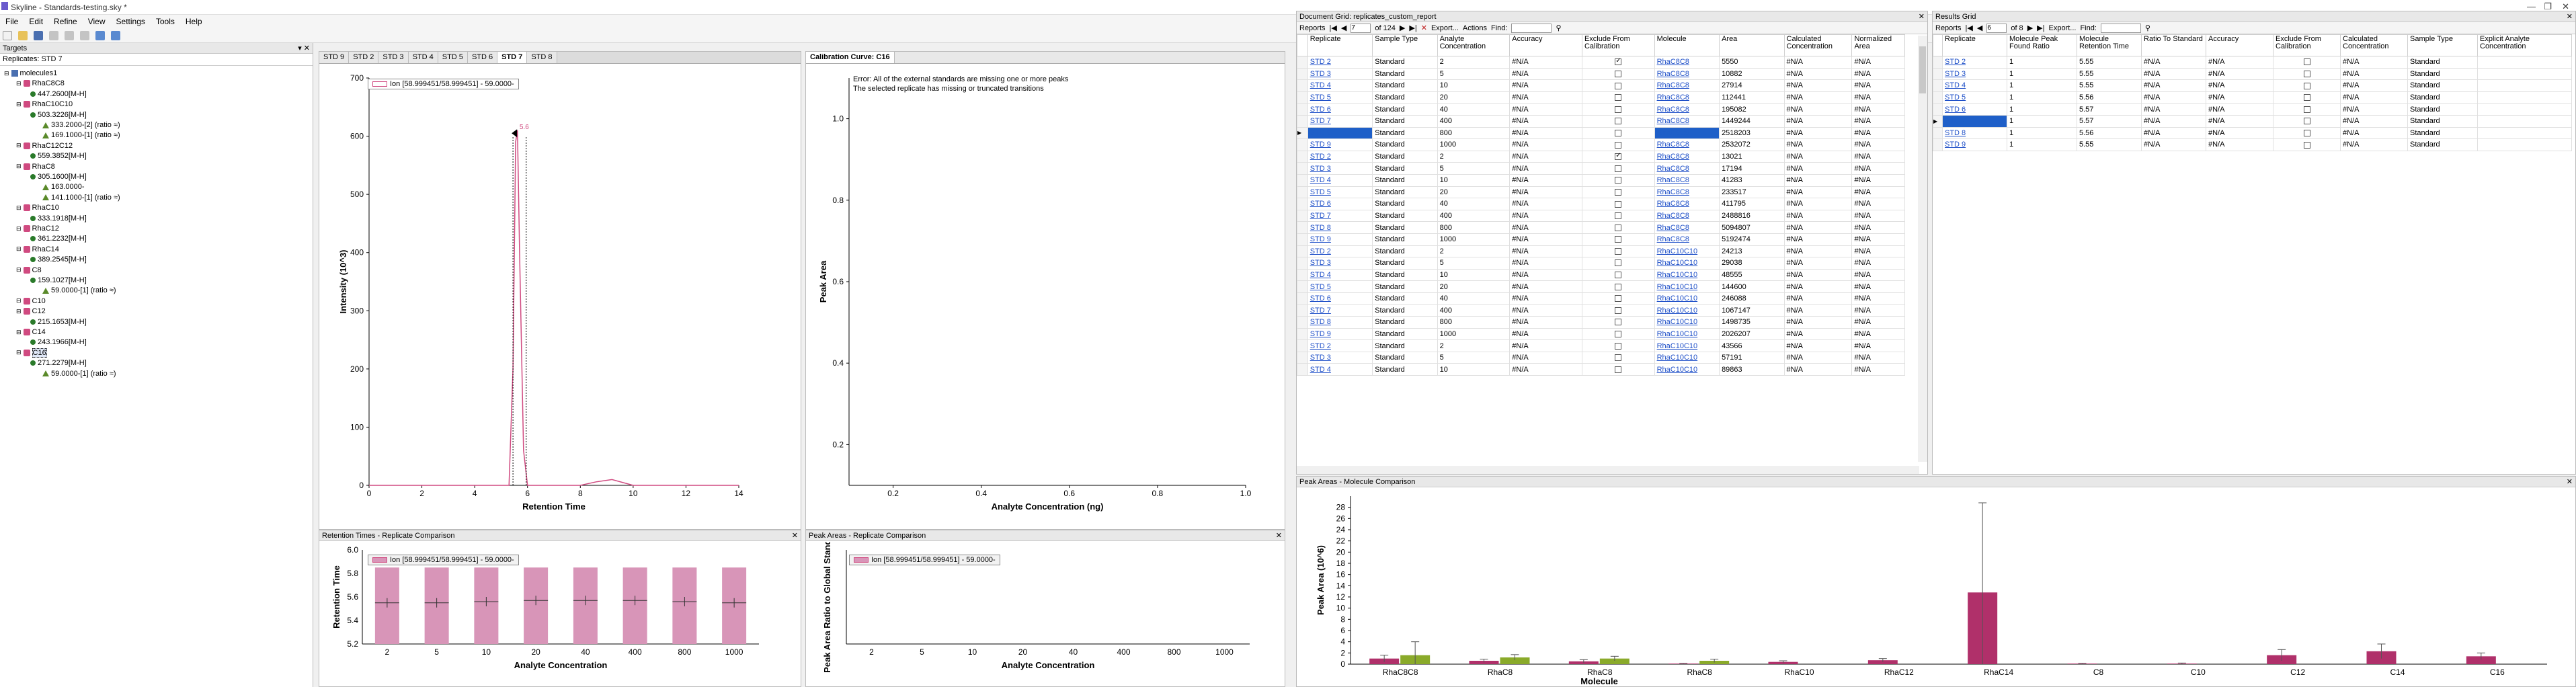 Image resolution: width=2576 pixels, height=687 pixels. I want to click on table-cell: 800, so click(1474, 133).